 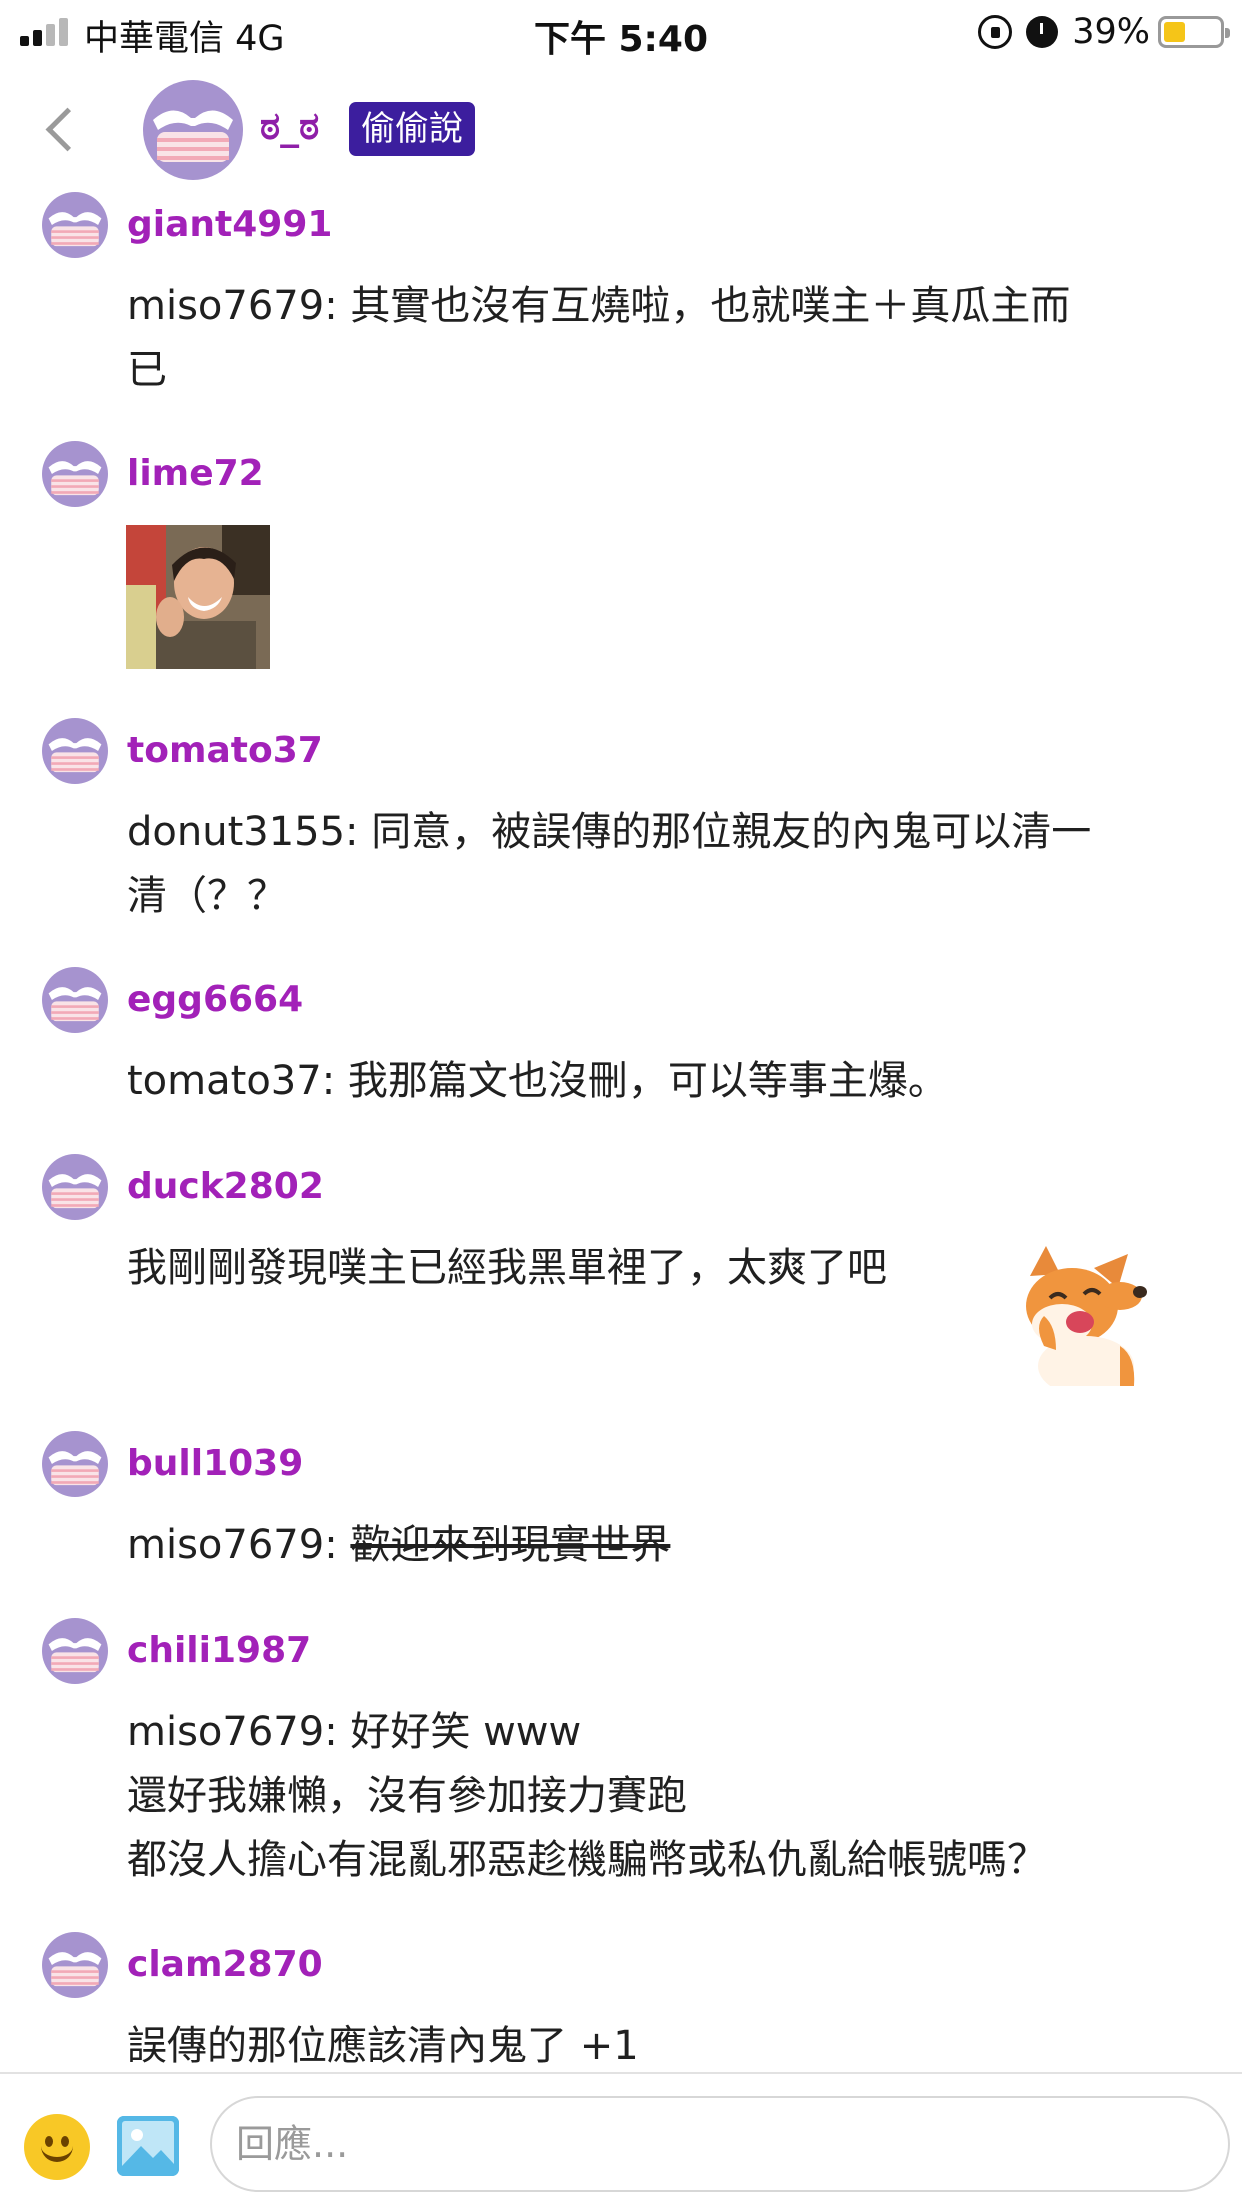 I want to click on header-avatar, so click(x=193, y=130).